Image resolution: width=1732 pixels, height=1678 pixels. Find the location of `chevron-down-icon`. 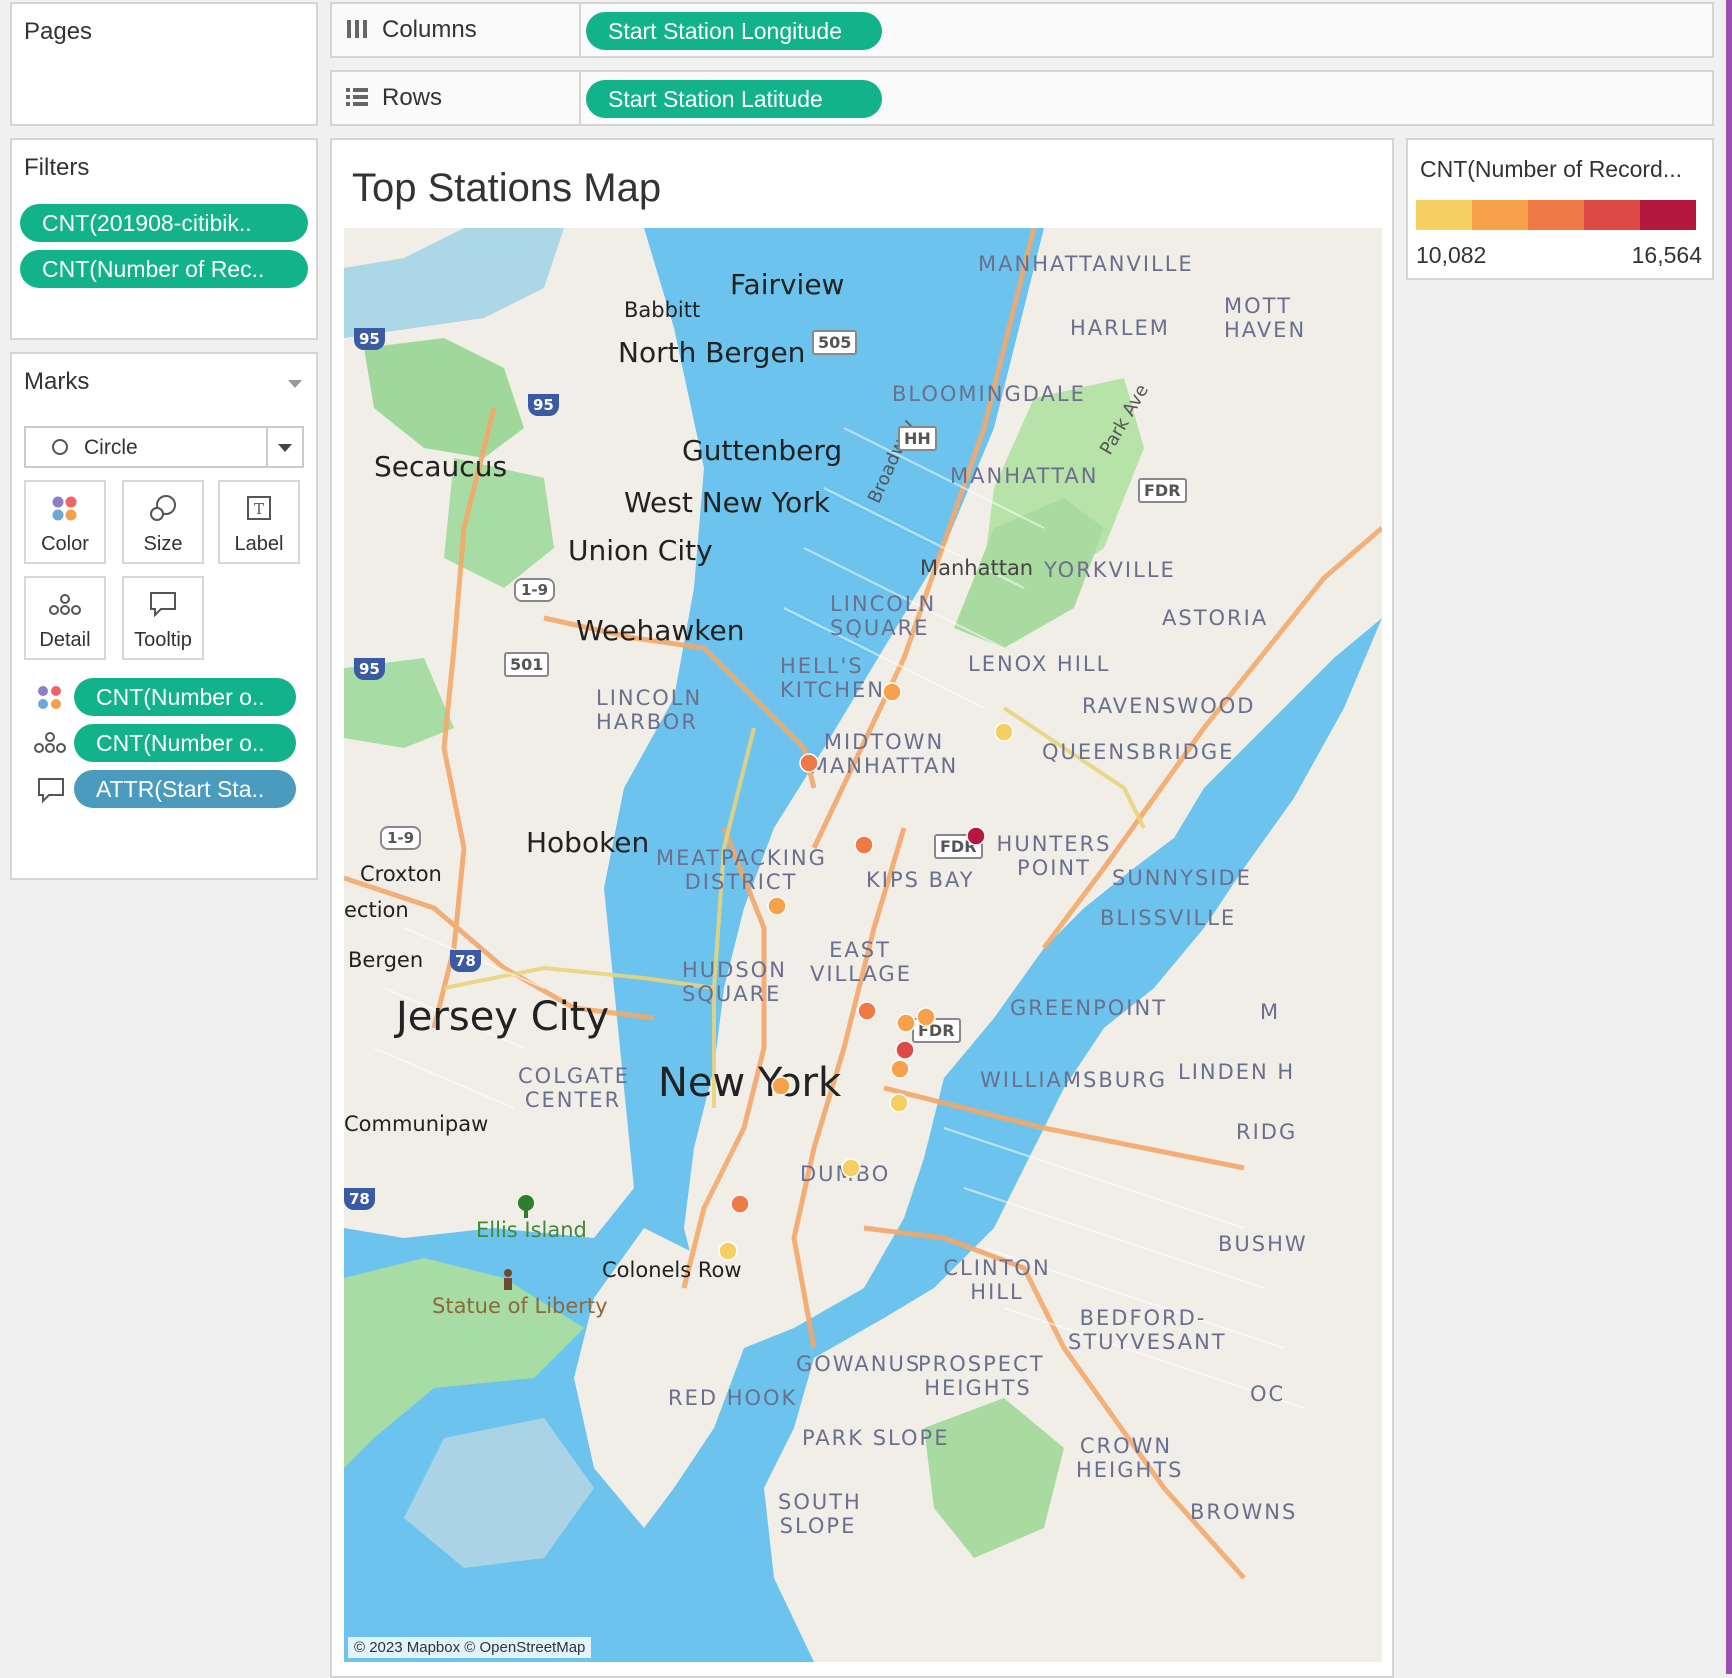

chevron-down-icon is located at coordinates (285, 448).